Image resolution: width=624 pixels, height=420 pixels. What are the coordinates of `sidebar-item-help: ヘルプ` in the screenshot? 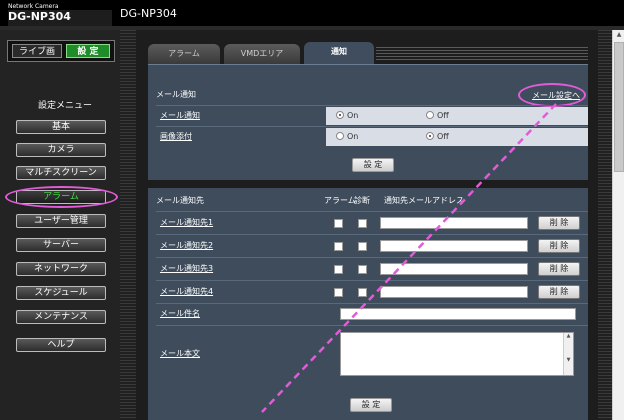 It's located at (61, 345).